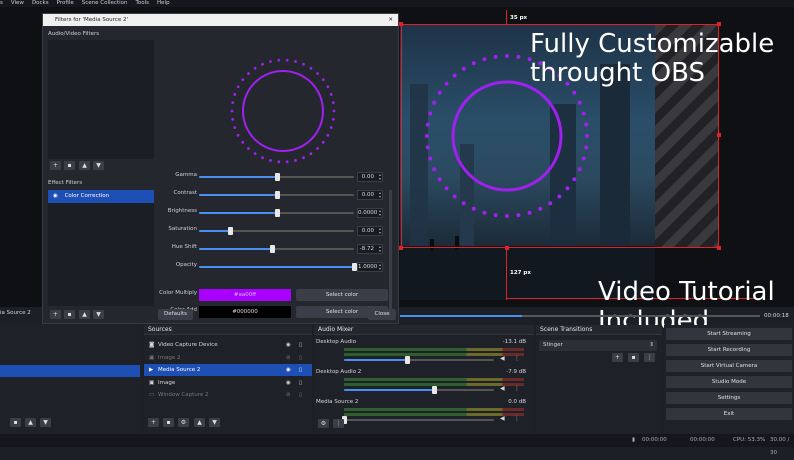  I want to click on move-down-av-filter-button: ▼, so click(98, 165).